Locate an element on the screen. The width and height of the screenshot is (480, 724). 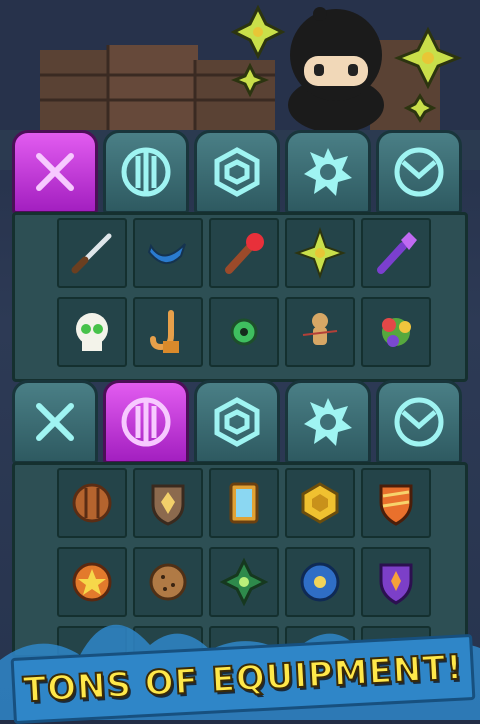
crest-shield-icon is located at coordinates (168, 505).